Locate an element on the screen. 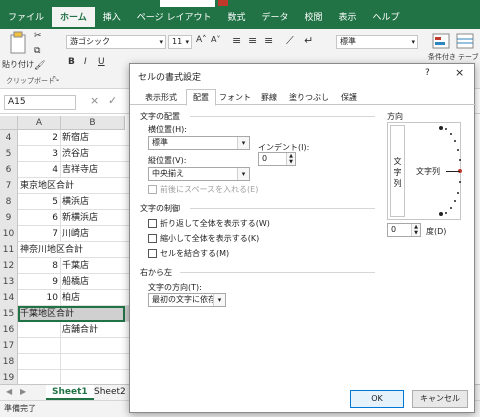 The image size is (480, 417). prev-sheet-icon: ◀ is located at coordinates (9, 391).